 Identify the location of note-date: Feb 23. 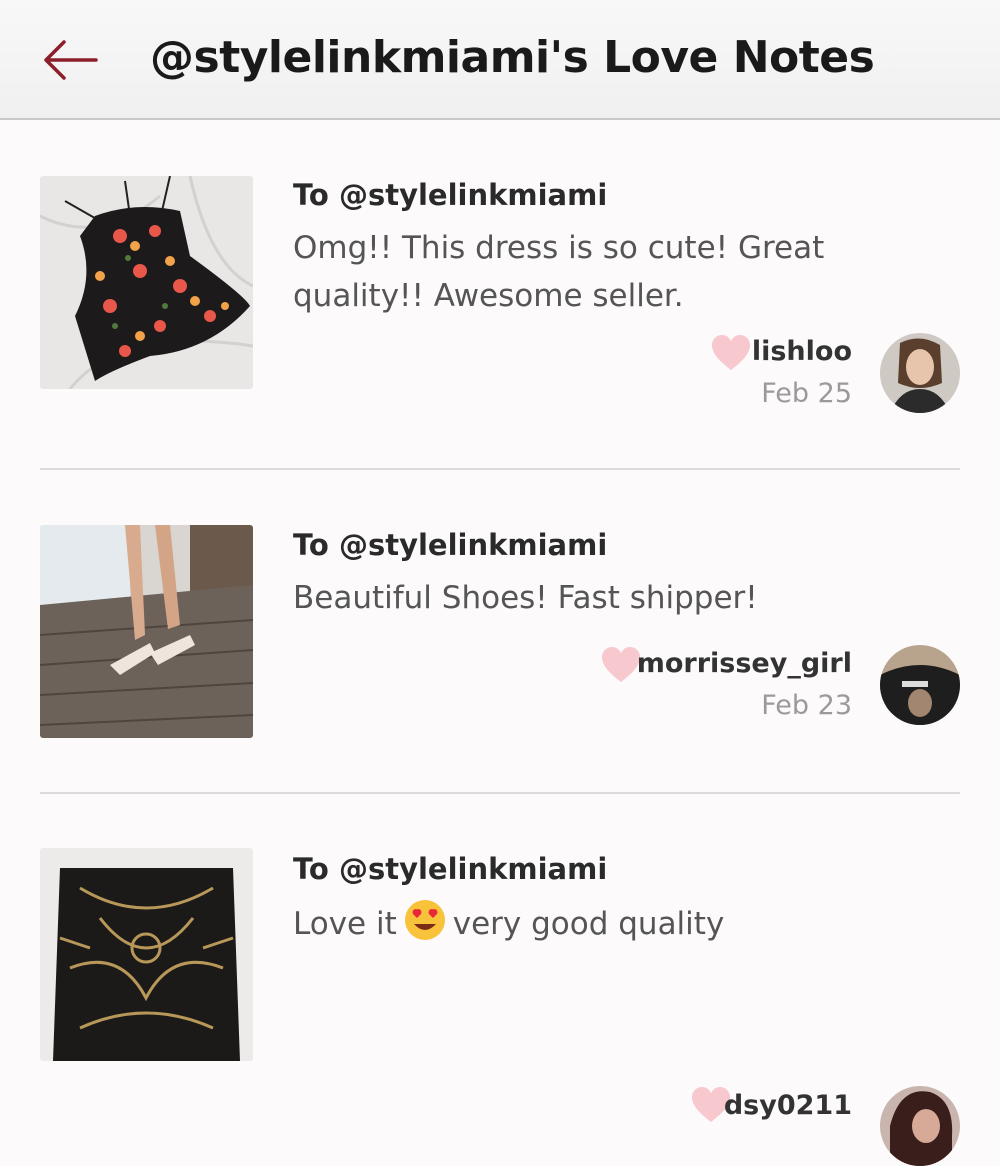
(806, 705).